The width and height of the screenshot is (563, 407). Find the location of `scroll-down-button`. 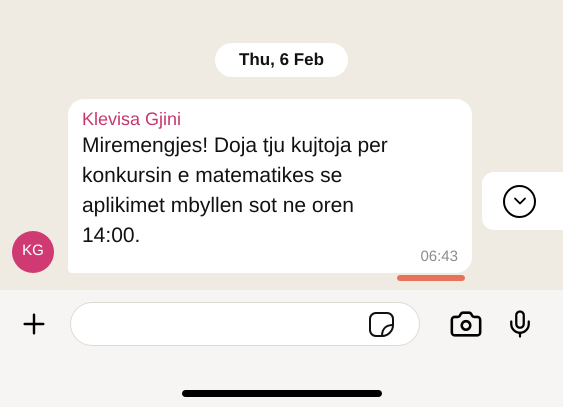

scroll-down-button is located at coordinates (522, 201).